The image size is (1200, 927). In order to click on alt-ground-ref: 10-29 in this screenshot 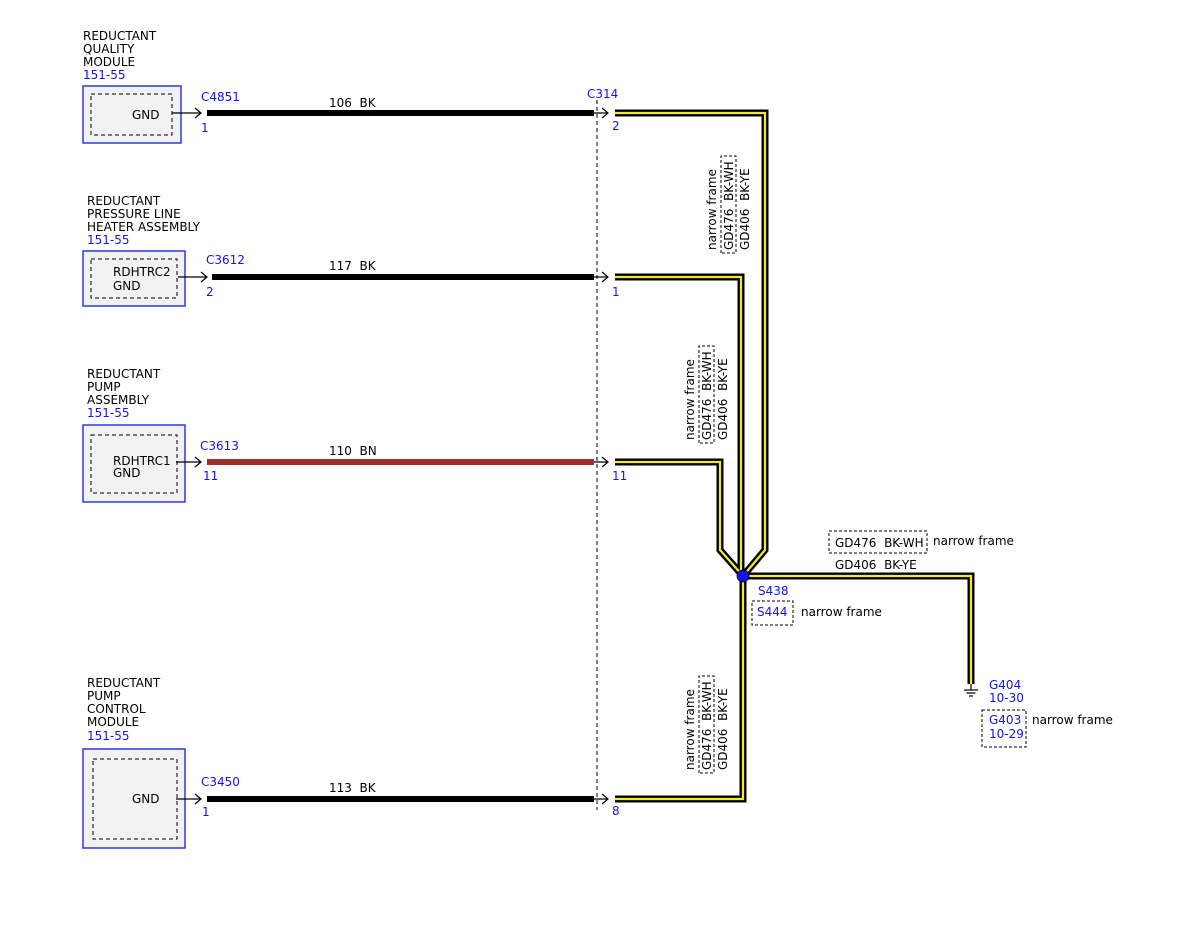, I will do `click(1006, 734)`.